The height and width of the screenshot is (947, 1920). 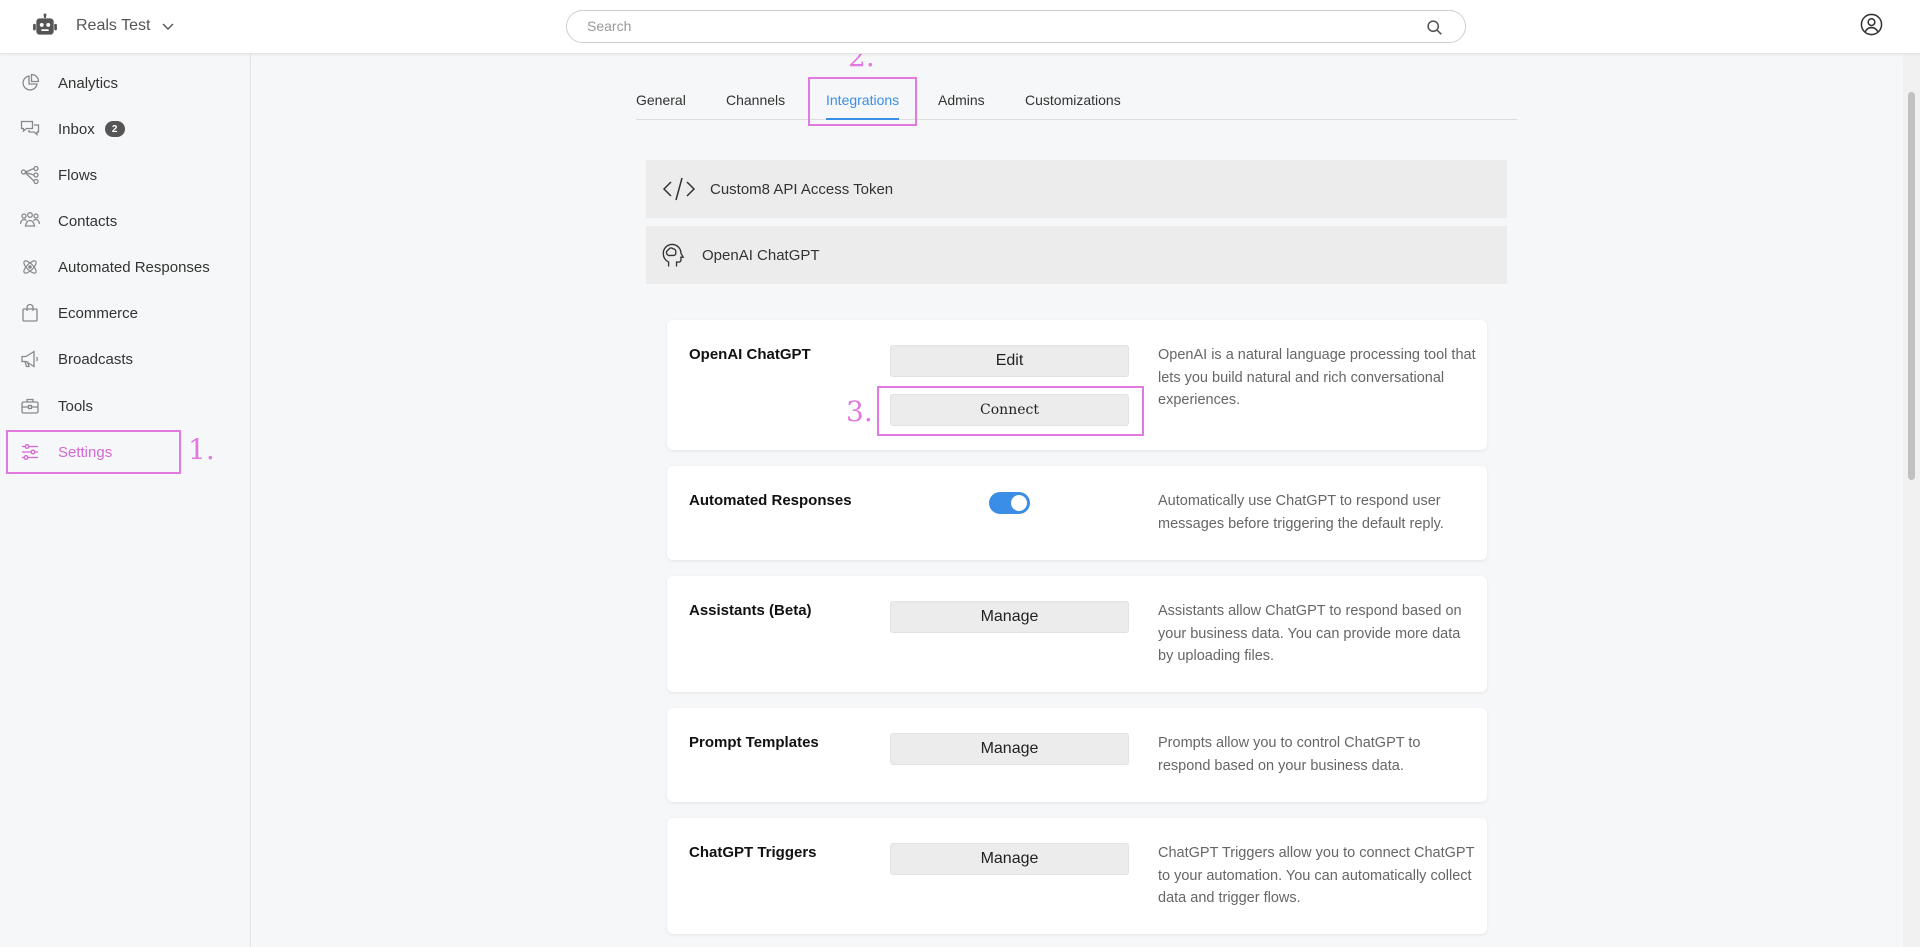 What do you see at coordinates (56, 406) in the screenshot?
I see `sidebar-item-tools: Tools` at bounding box center [56, 406].